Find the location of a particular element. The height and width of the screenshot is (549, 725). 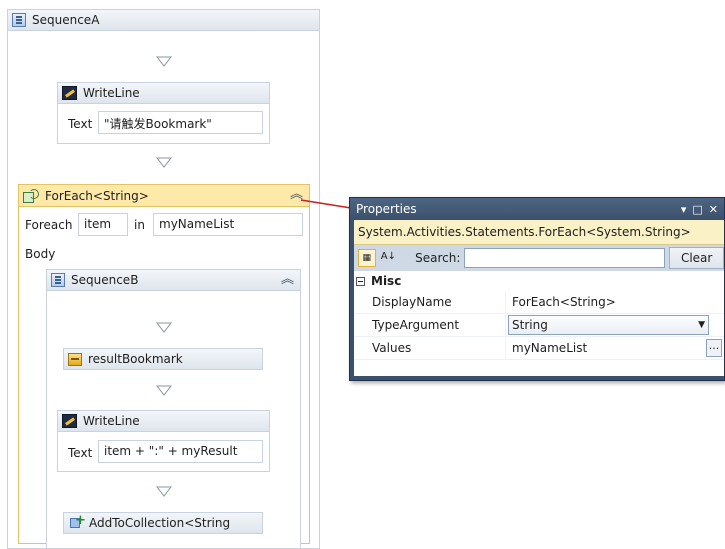

search-input is located at coordinates (565, 258).